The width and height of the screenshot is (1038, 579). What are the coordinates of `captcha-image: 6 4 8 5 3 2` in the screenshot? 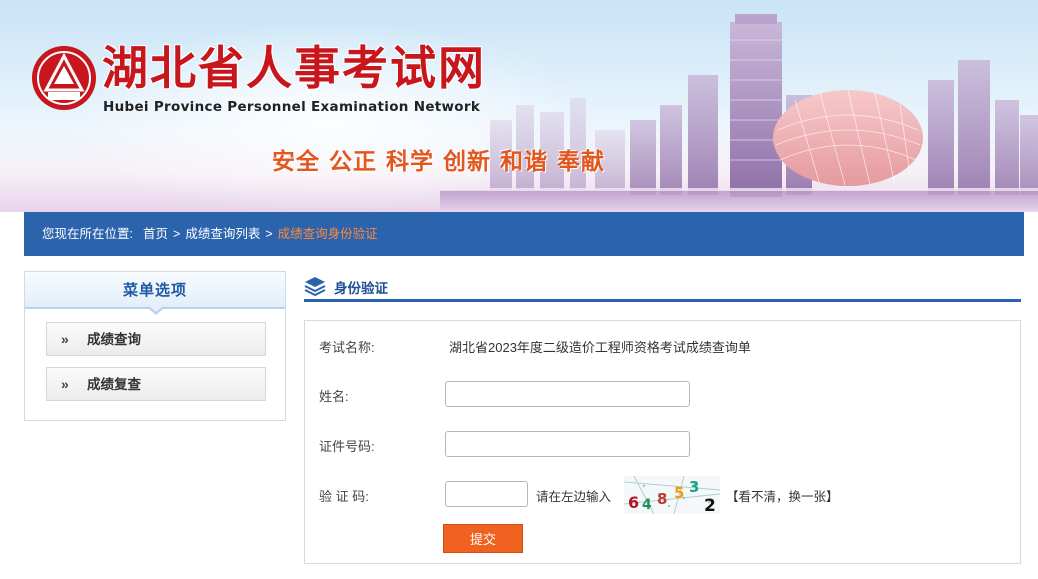 It's located at (672, 495).